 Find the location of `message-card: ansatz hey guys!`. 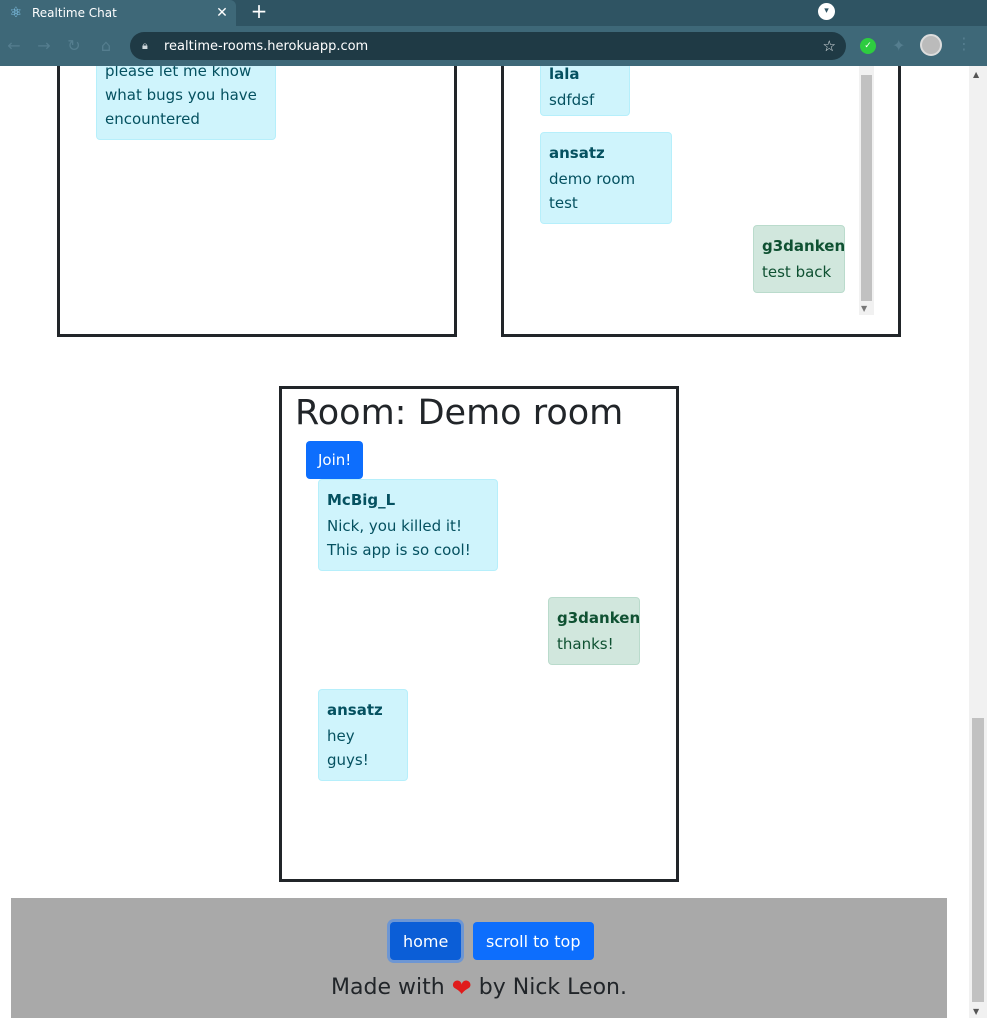

message-card: ansatz hey guys! is located at coordinates (363, 735).